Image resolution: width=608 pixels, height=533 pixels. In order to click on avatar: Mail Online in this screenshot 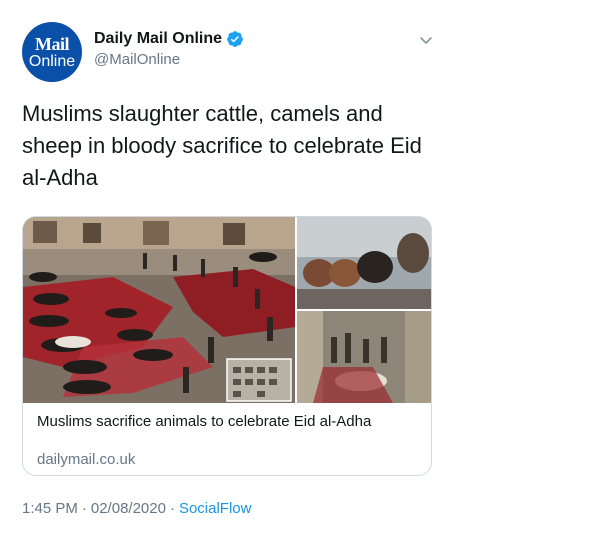, I will do `click(52, 52)`.